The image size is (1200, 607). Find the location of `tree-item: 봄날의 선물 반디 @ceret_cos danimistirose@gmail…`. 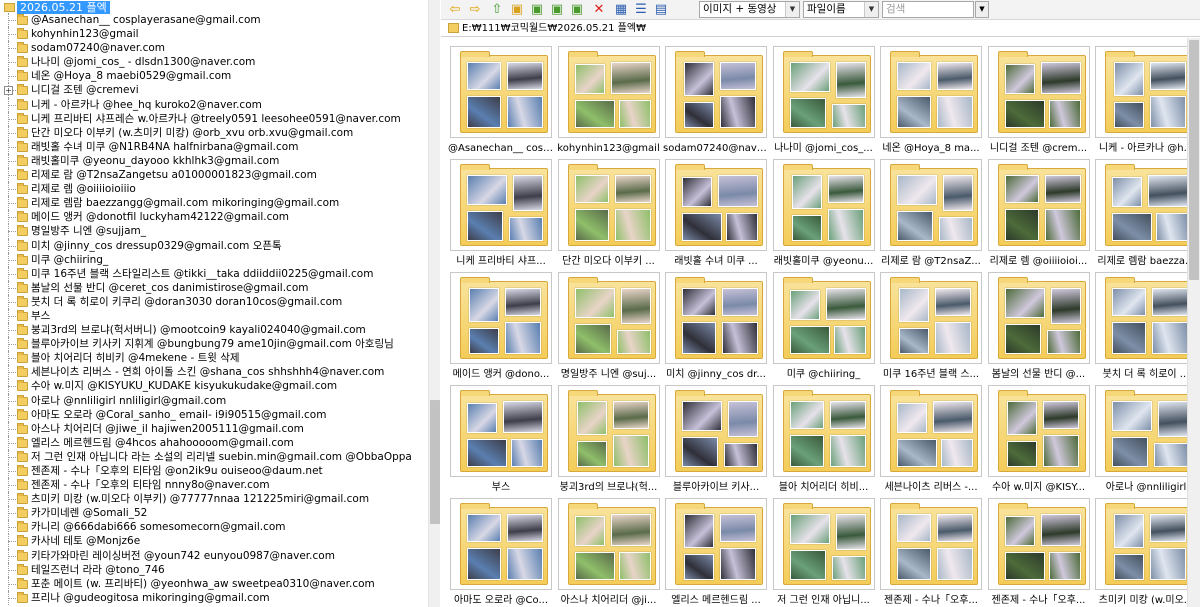

tree-item: 봄날의 선물 반디 @ceret_cos danimistirose@gmail… is located at coordinates (214, 287).